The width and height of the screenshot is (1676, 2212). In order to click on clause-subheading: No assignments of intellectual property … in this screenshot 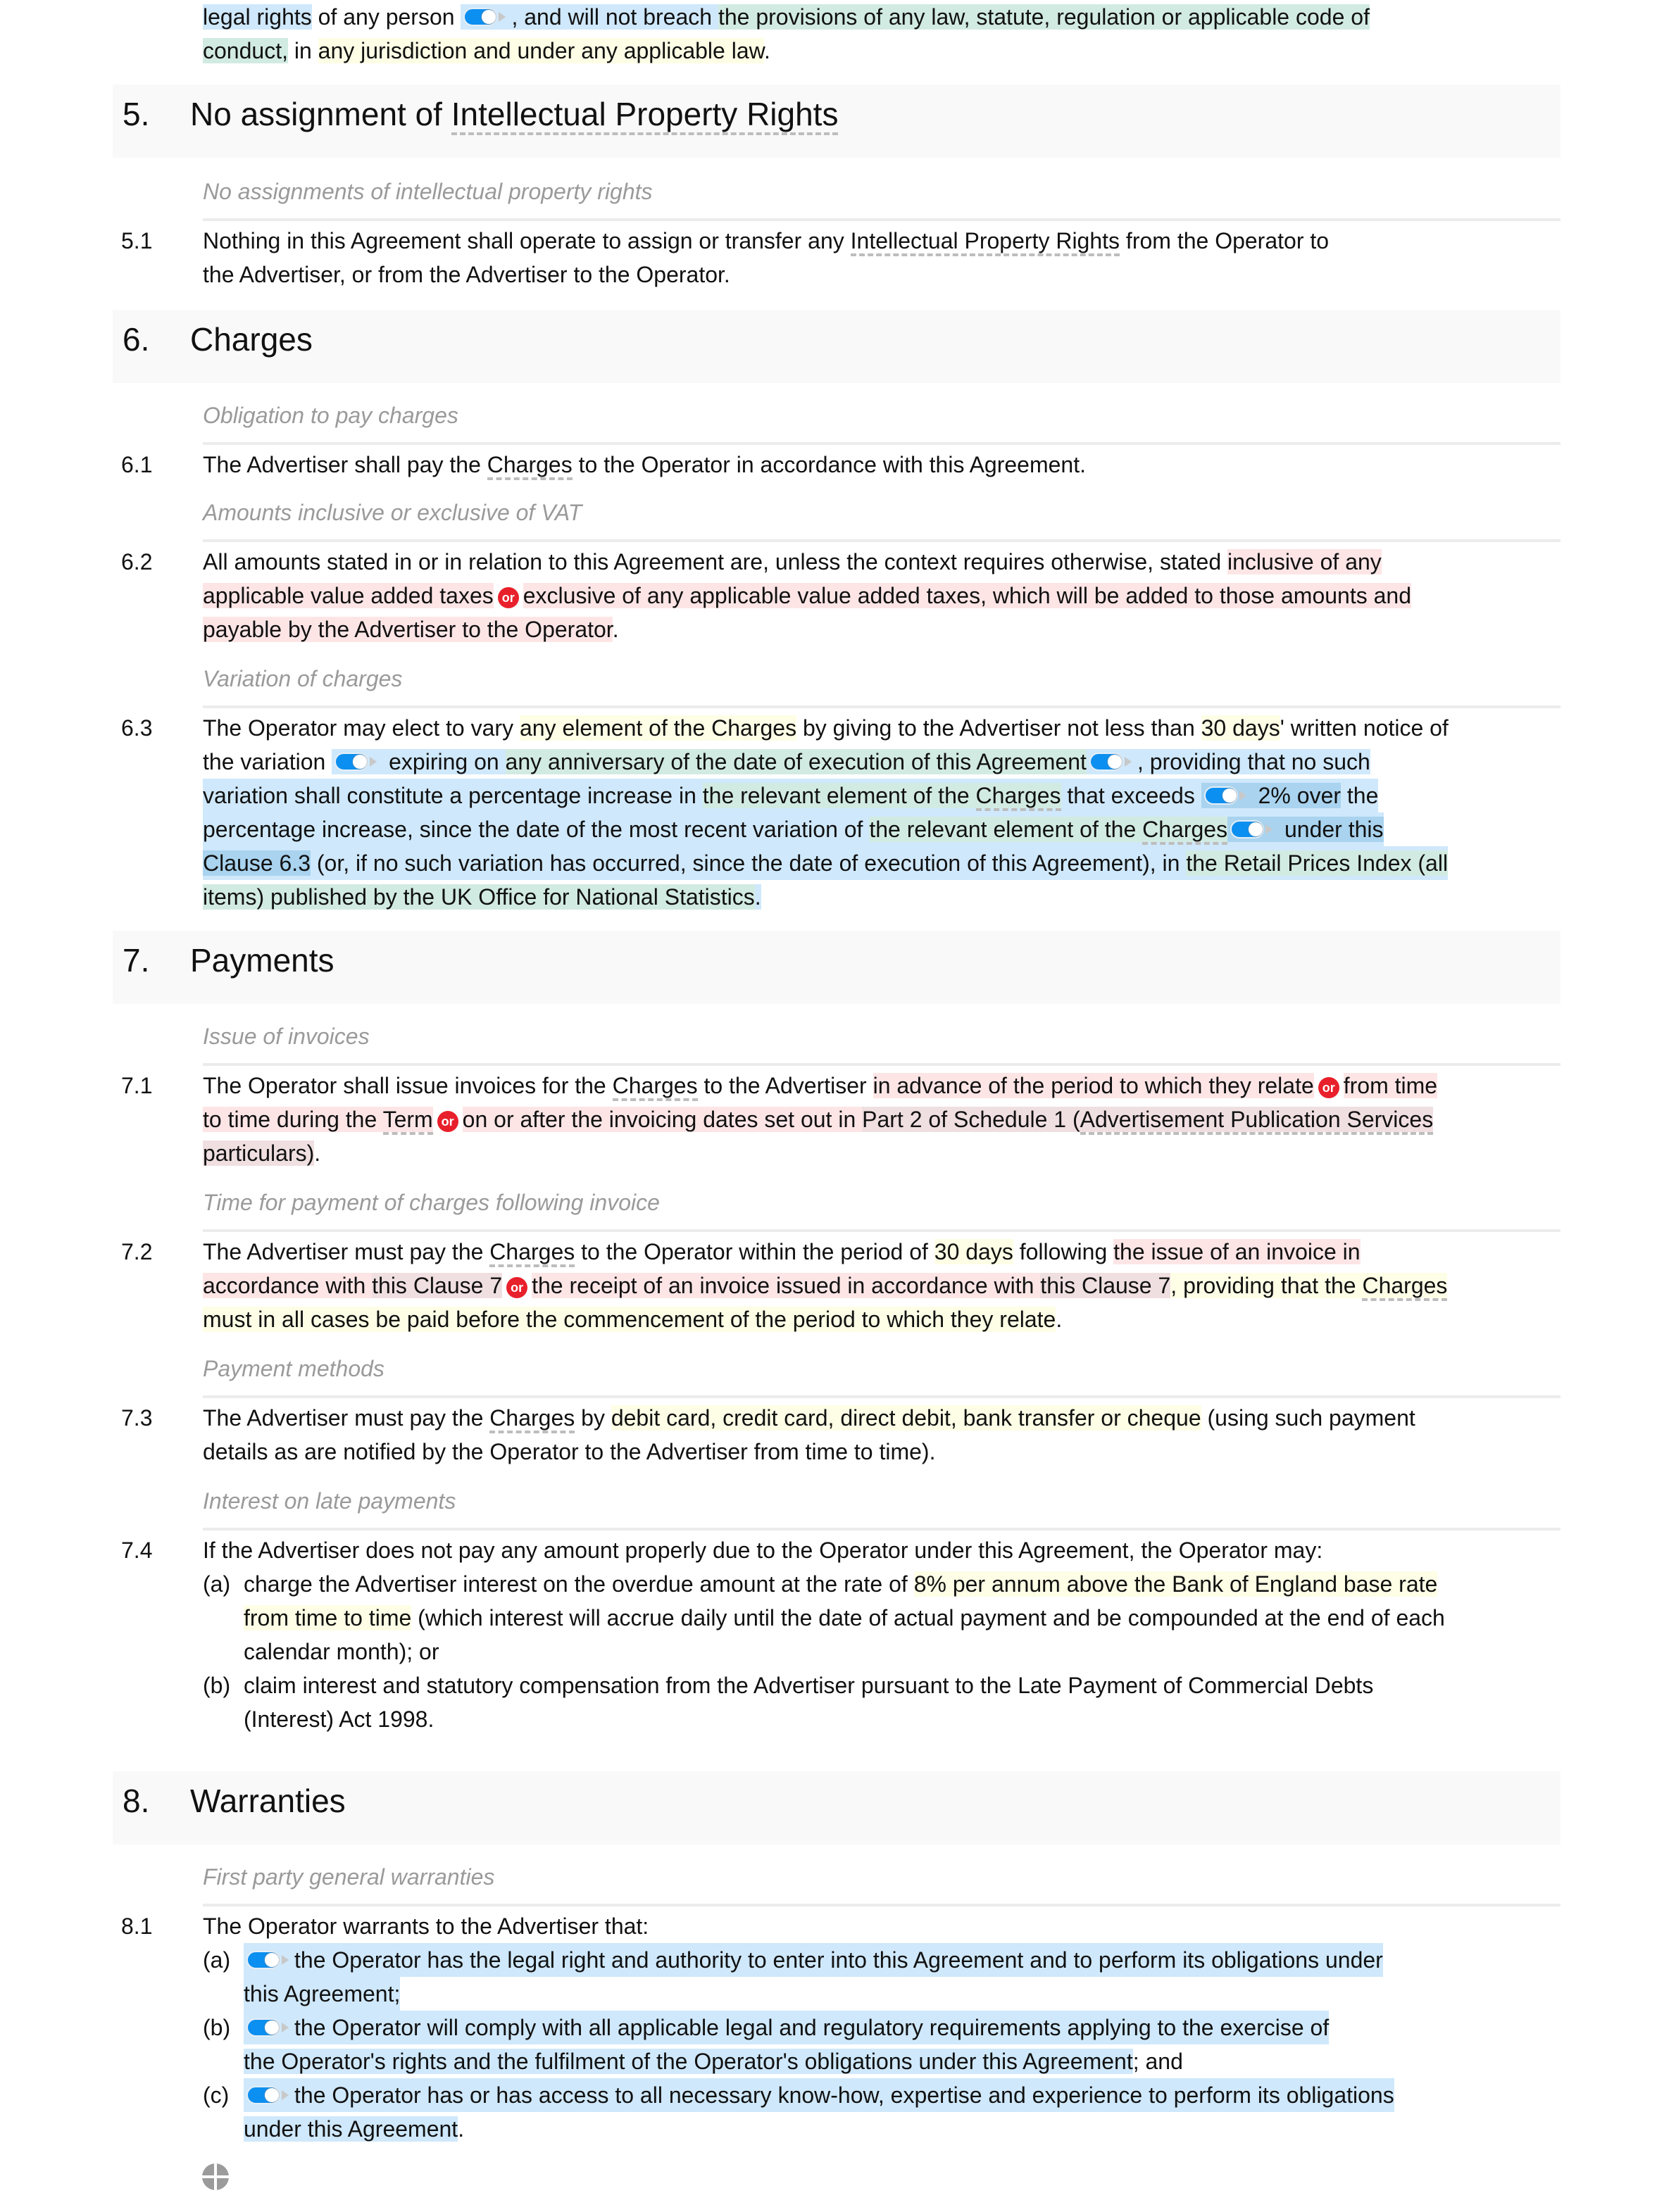, I will do `click(882, 198)`.